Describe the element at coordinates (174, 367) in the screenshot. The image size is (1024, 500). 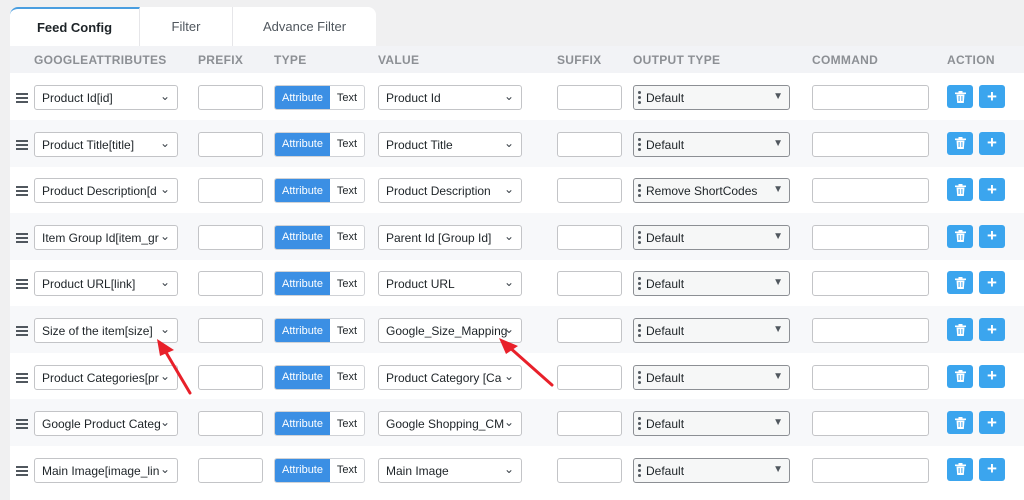
I see `red-arrow-attribute` at that location.